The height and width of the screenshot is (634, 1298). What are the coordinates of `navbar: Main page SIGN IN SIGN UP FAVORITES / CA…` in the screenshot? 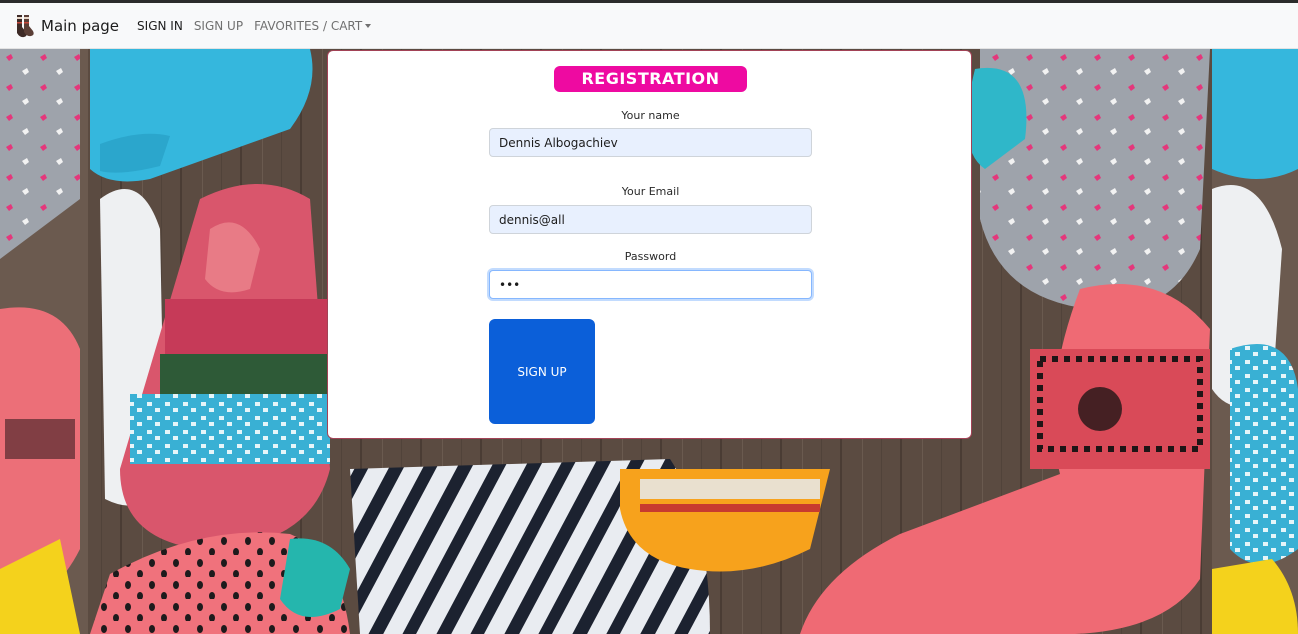 It's located at (649, 26).